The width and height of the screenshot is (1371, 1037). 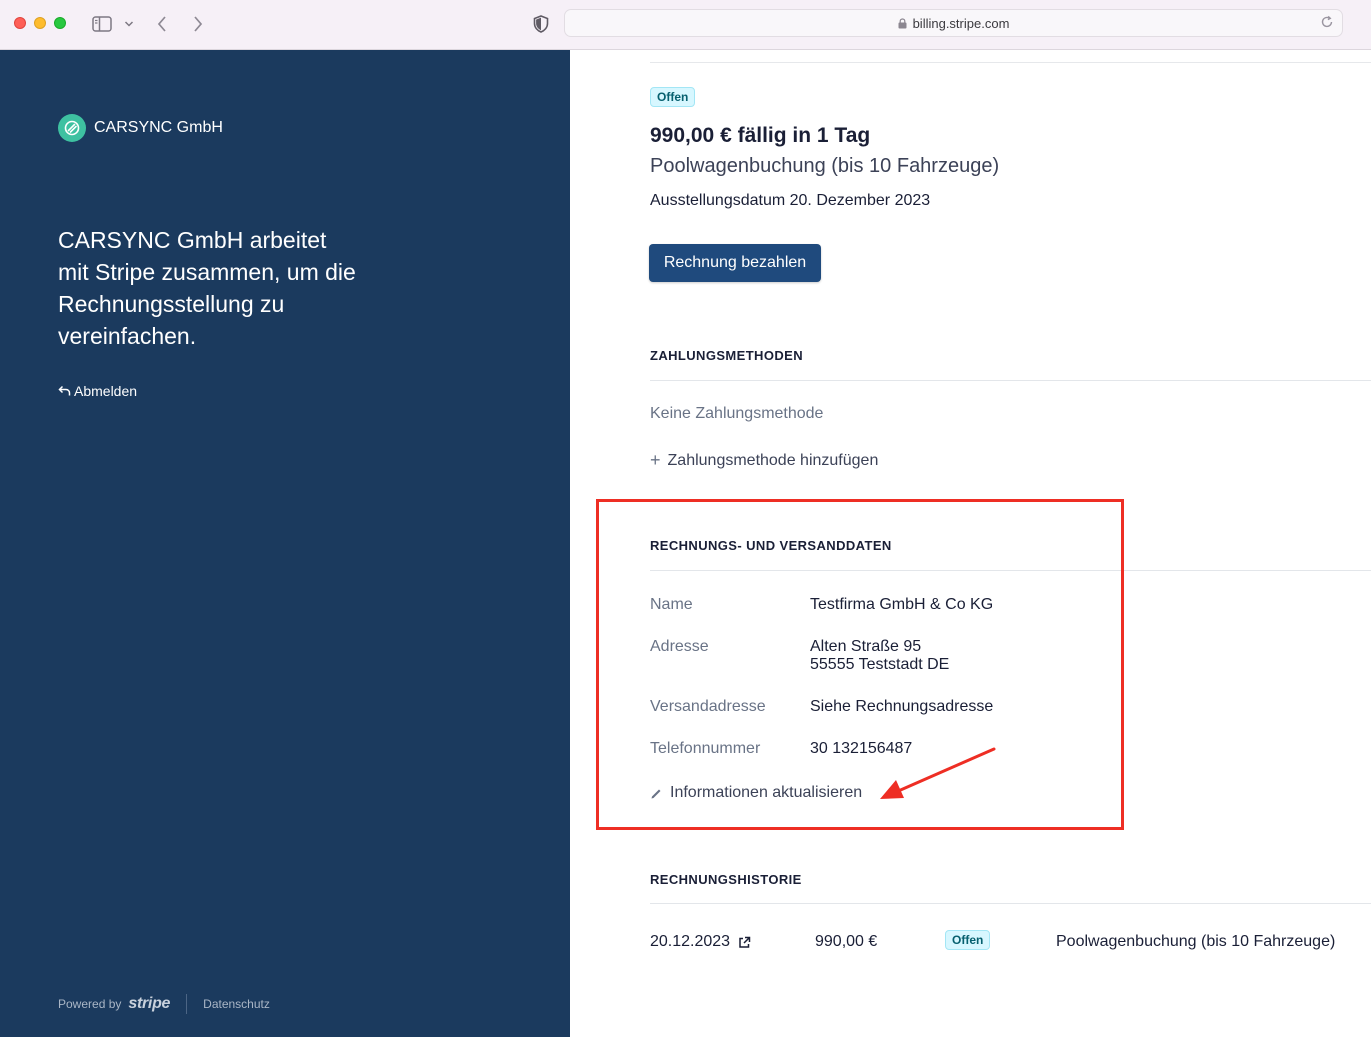 I want to click on history-amount: 990,00 €, so click(x=846, y=941).